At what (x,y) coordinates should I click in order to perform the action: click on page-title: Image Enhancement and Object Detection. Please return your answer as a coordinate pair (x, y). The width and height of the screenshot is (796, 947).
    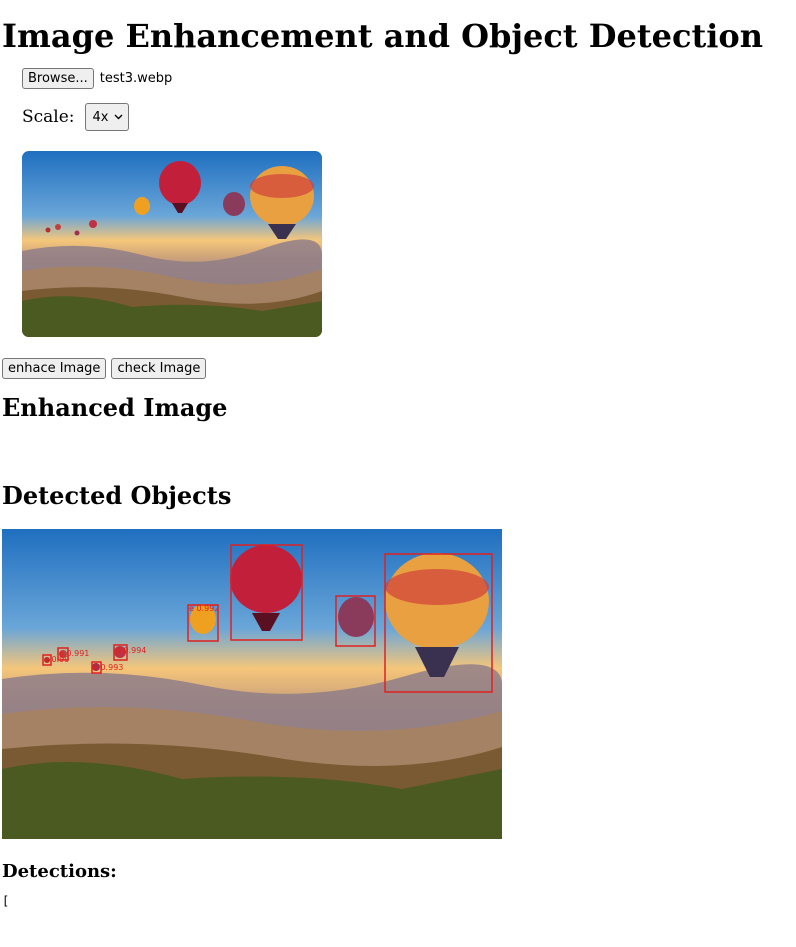
    Looking at the image, I should click on (382, 36).